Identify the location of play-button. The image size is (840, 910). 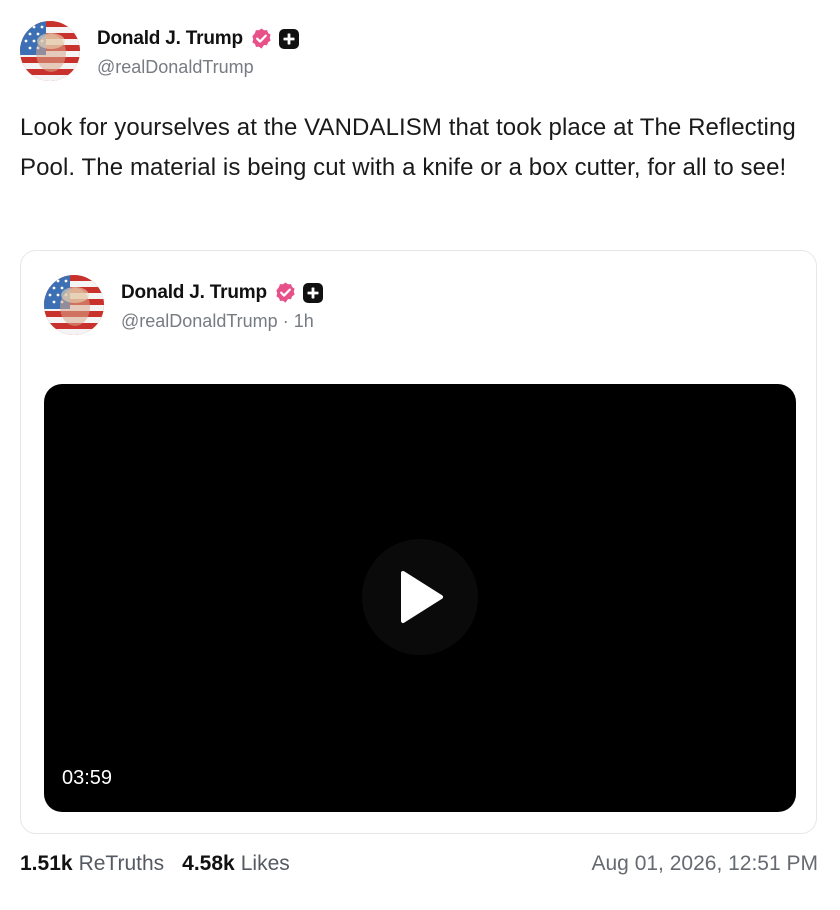
(420, 597).